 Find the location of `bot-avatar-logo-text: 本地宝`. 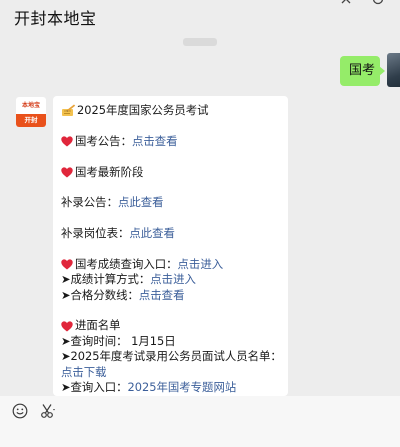

bot-avatar-logo-text: 本地宝 is located at coordinates (30, 105).